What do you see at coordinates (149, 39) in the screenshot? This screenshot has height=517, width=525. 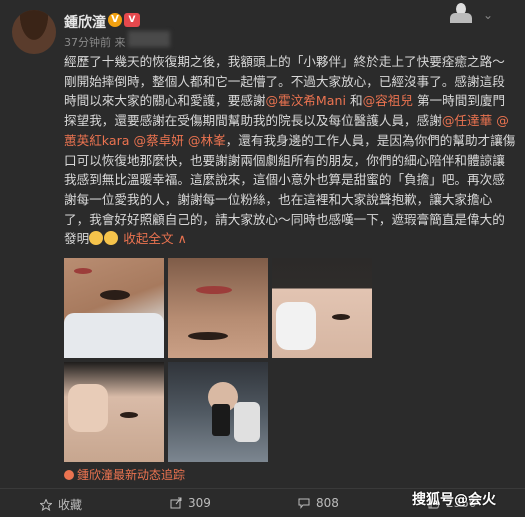 I see `blurred-source` at bounding box center [149, 39].